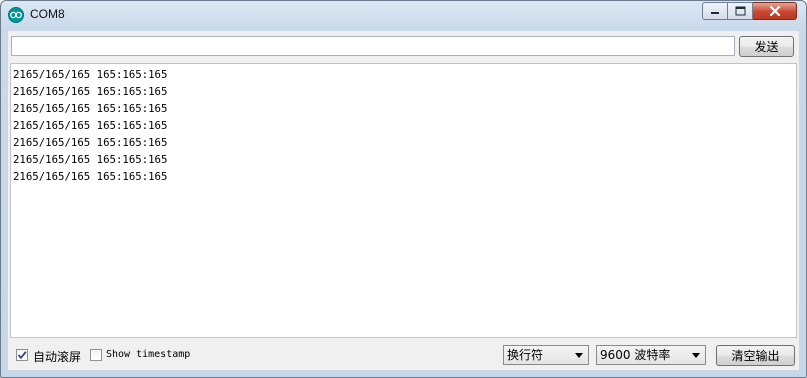 This screenshot has width=807, height=378. I want to click on show-timestamp-label: Show timestamp, so click(148, 354).